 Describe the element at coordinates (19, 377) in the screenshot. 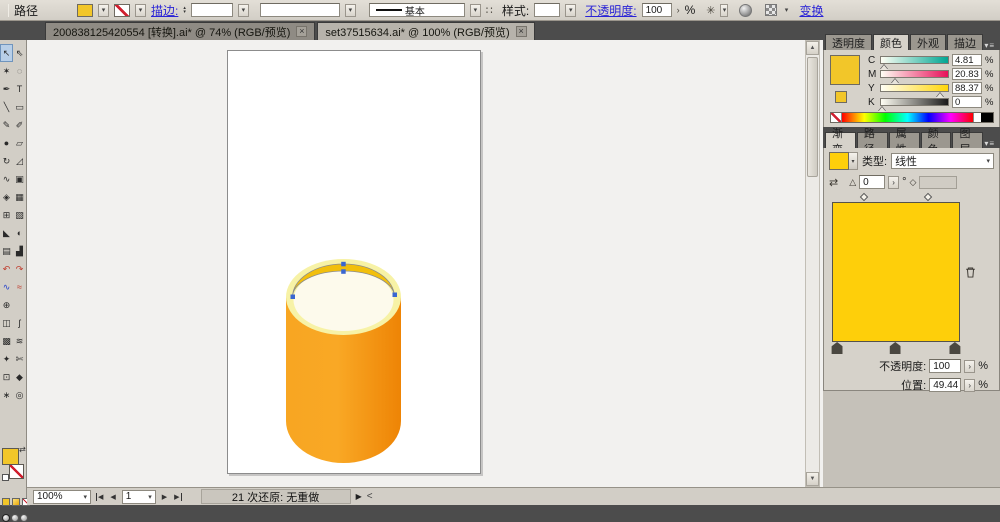

I see `slice-tool: ◆` at that location.